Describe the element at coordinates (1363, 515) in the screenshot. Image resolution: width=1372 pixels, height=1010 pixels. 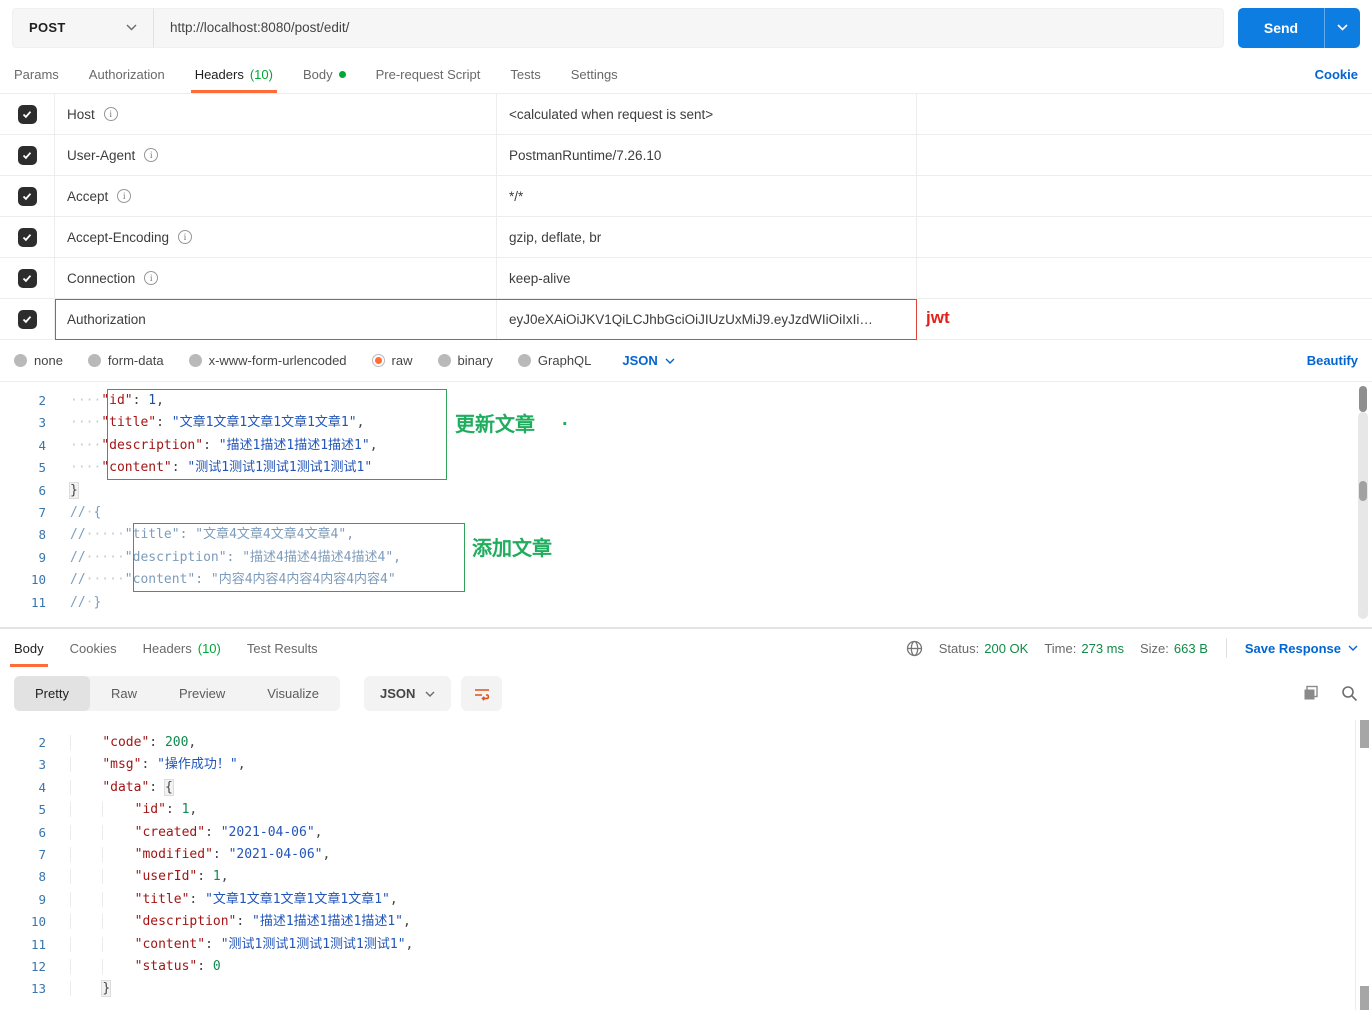
I see `scrollbar-track` at that location.